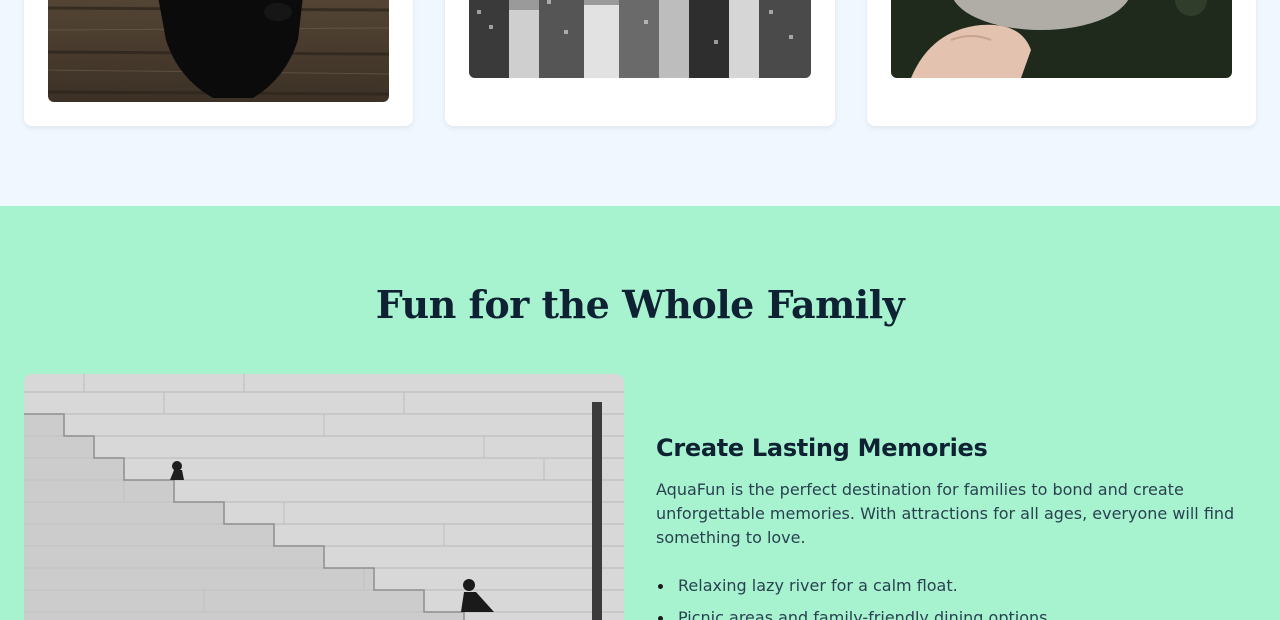 Image resolution: width=1280 pixels, height=620 pixels. Describe the element at coordinates (1061, 39) in the screenshot. I see `hand-photo` at that location.